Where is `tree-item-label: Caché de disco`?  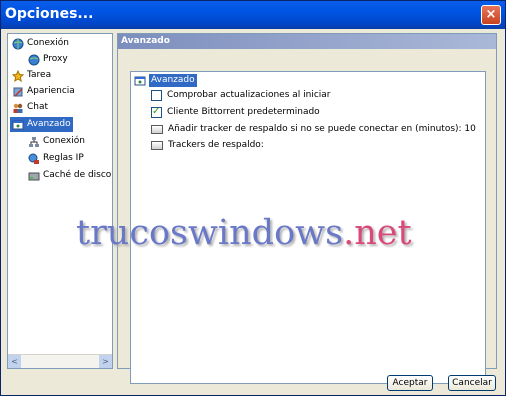 tree-item-label: Caché de disco is located at coordinates (77, 175).